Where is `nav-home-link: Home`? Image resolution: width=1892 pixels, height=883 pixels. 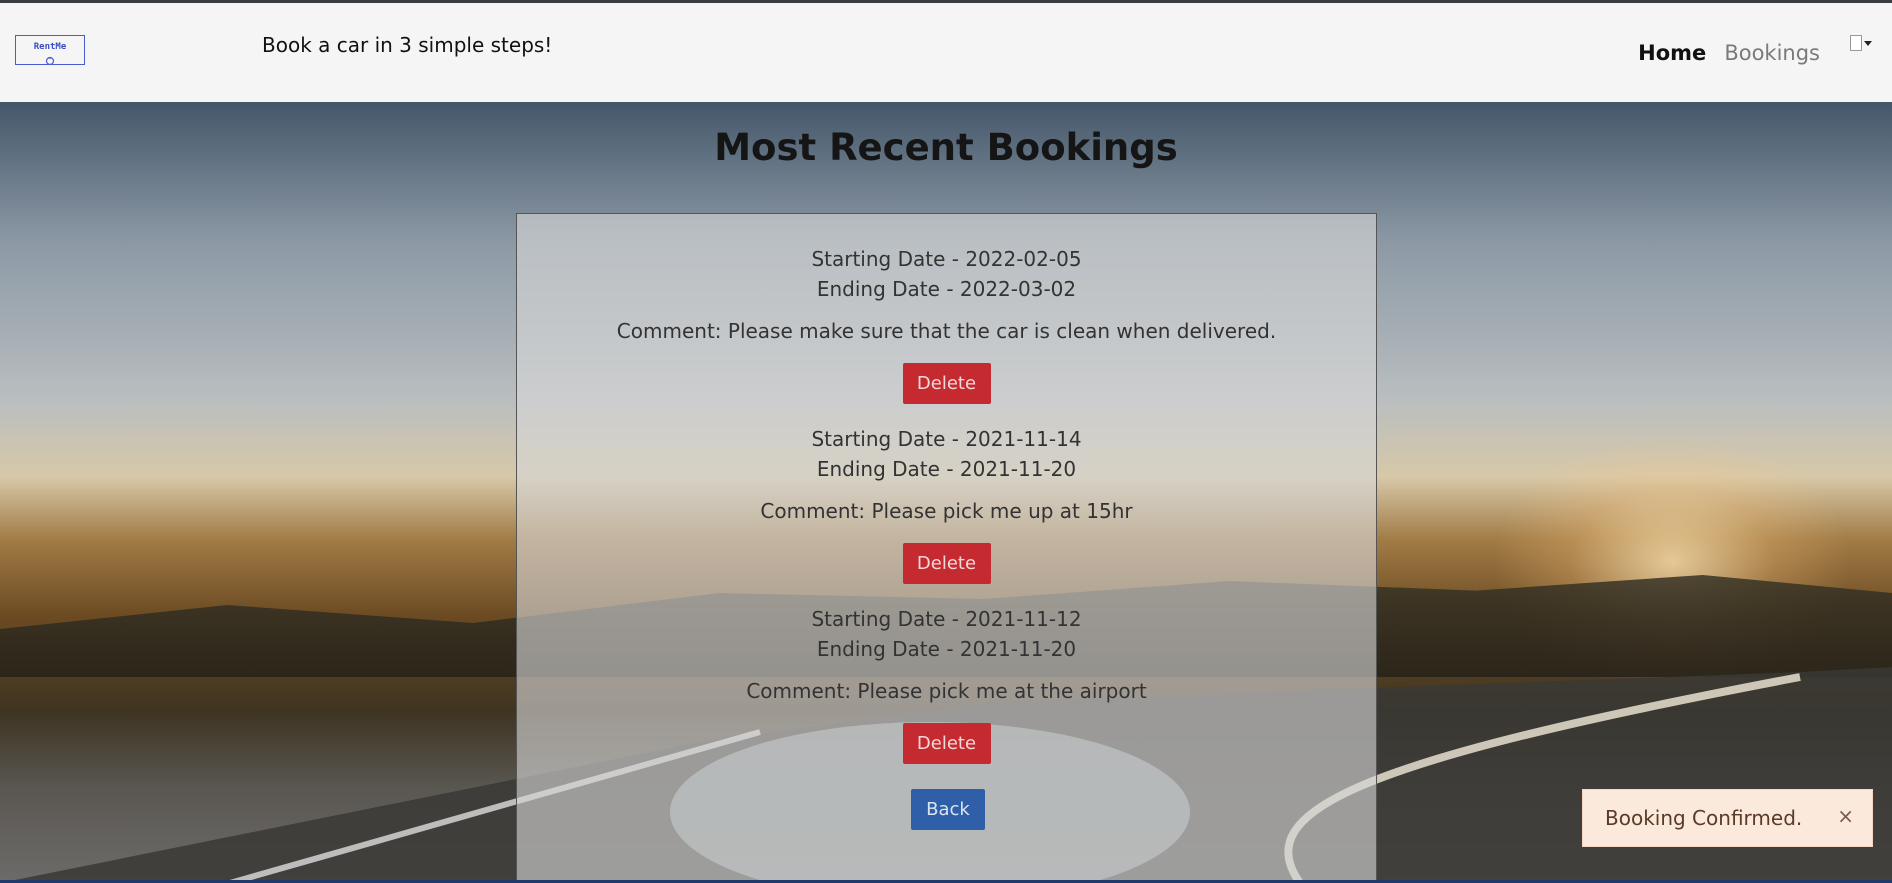 nav-home-link: Home is located at coordinates (1672, 53).